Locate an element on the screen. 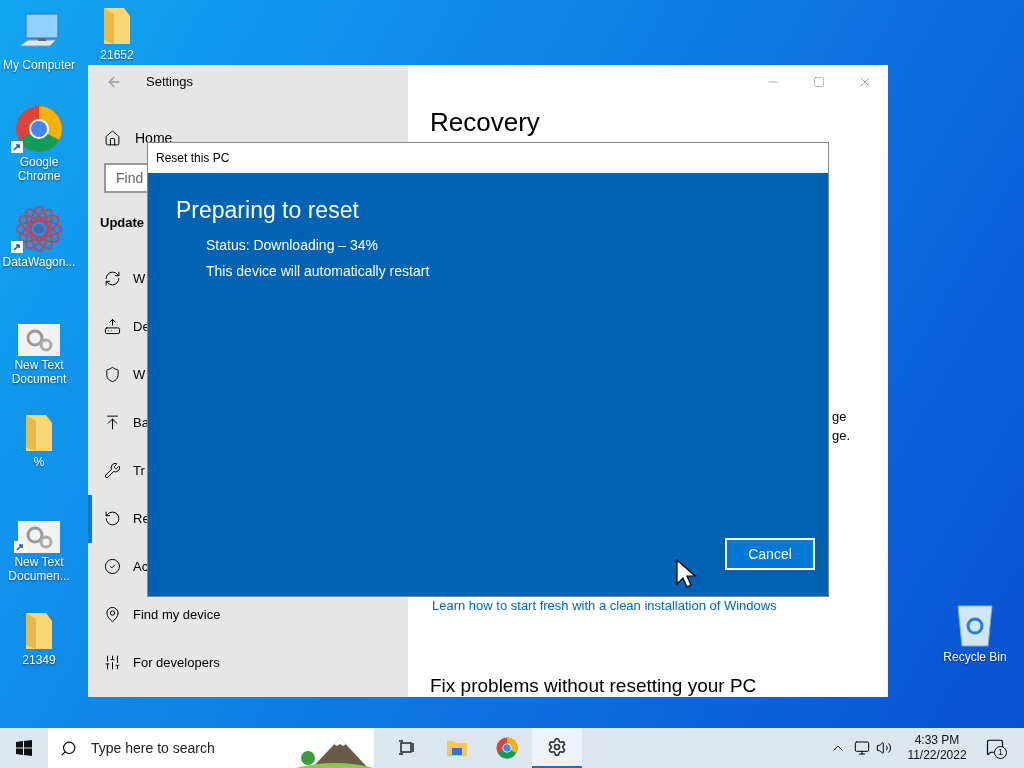 This screenshot has height=768, width=1024. section-heading: Fix problems without resetting your PC is located at coordinates (593, 686).